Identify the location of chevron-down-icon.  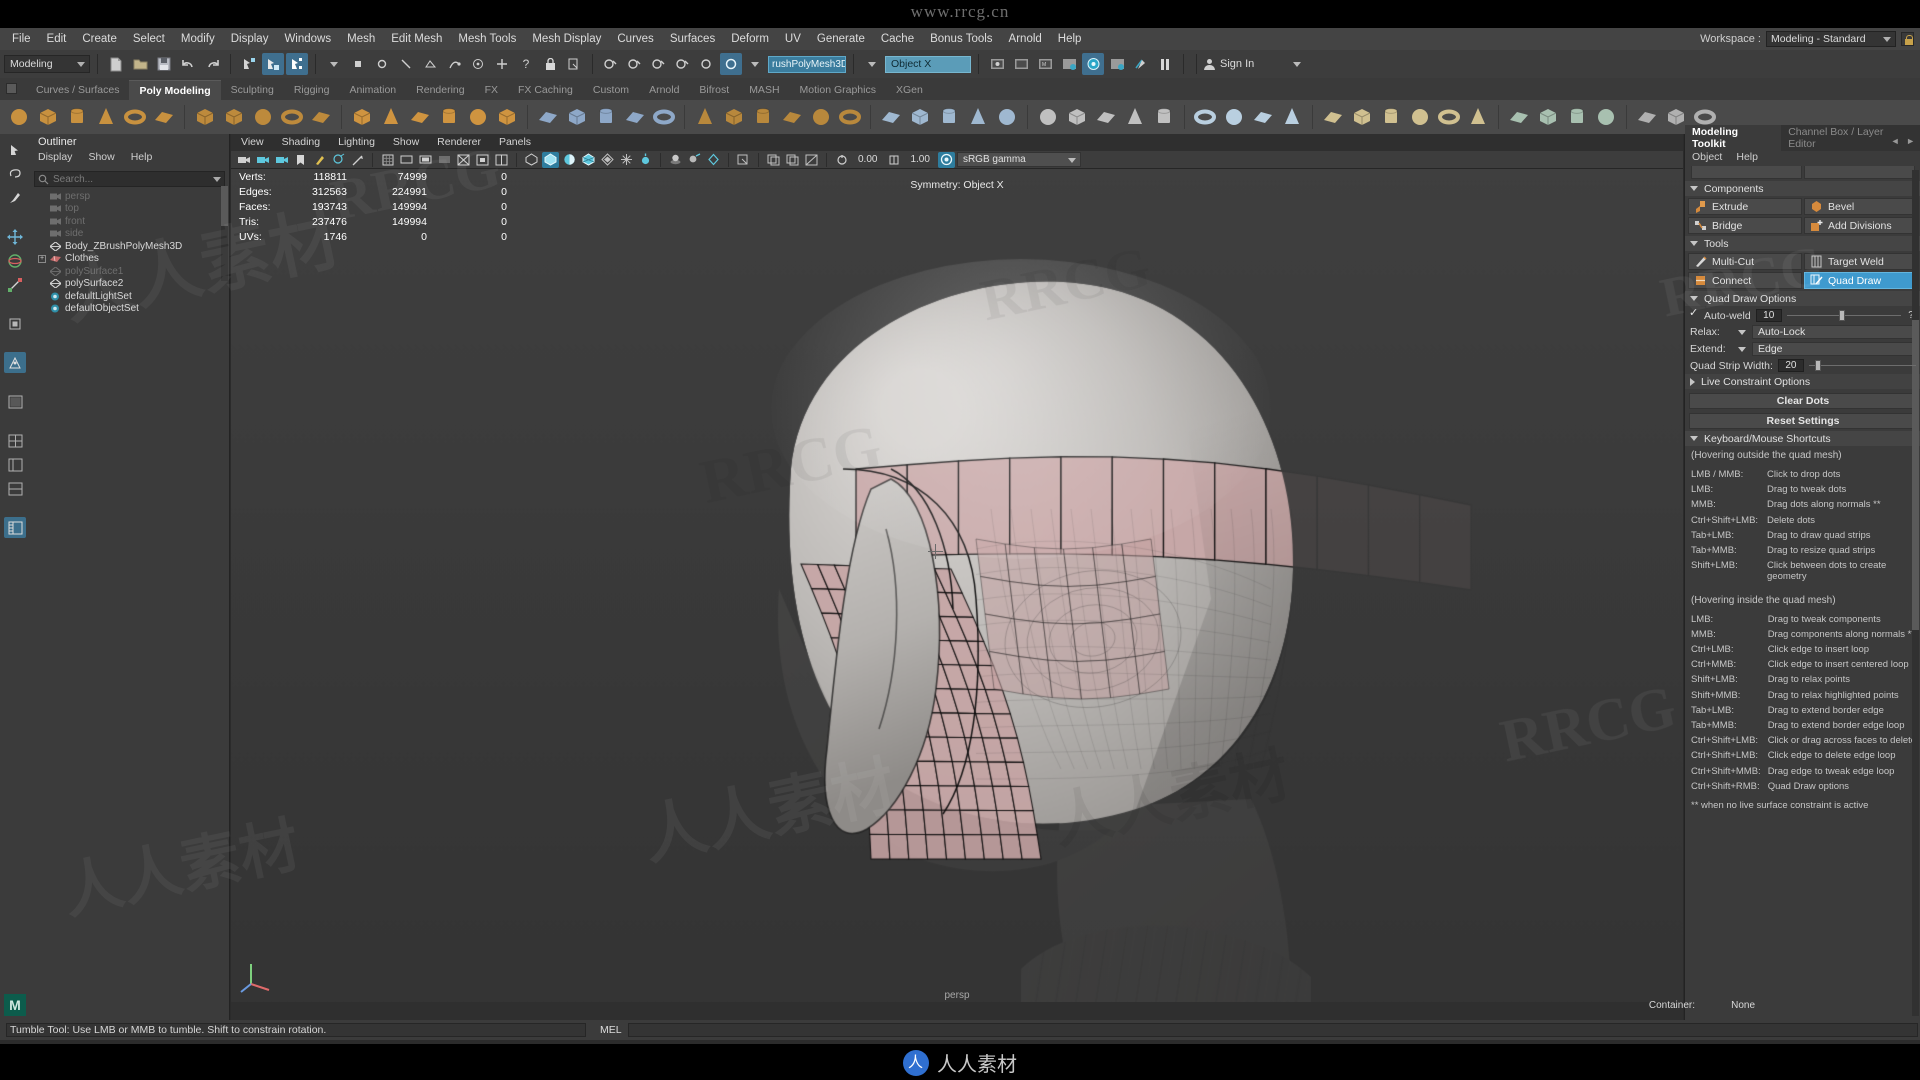
(217, 179).